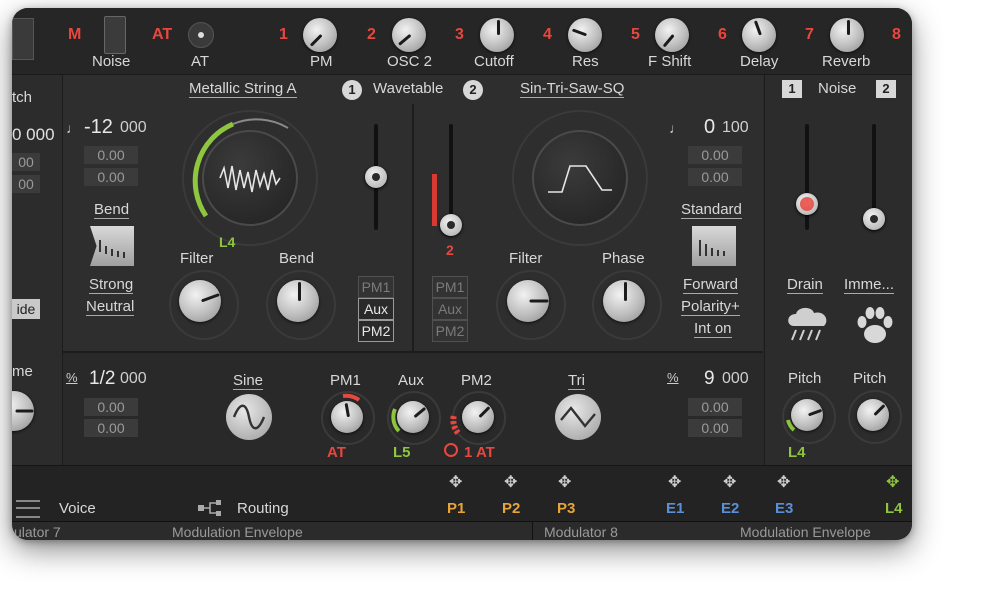 The height and width of the screenshot is (602, 989). Describe the element at coordinates (347, 417) in the screenshot. I see `lower-pm1-knob` at that location.